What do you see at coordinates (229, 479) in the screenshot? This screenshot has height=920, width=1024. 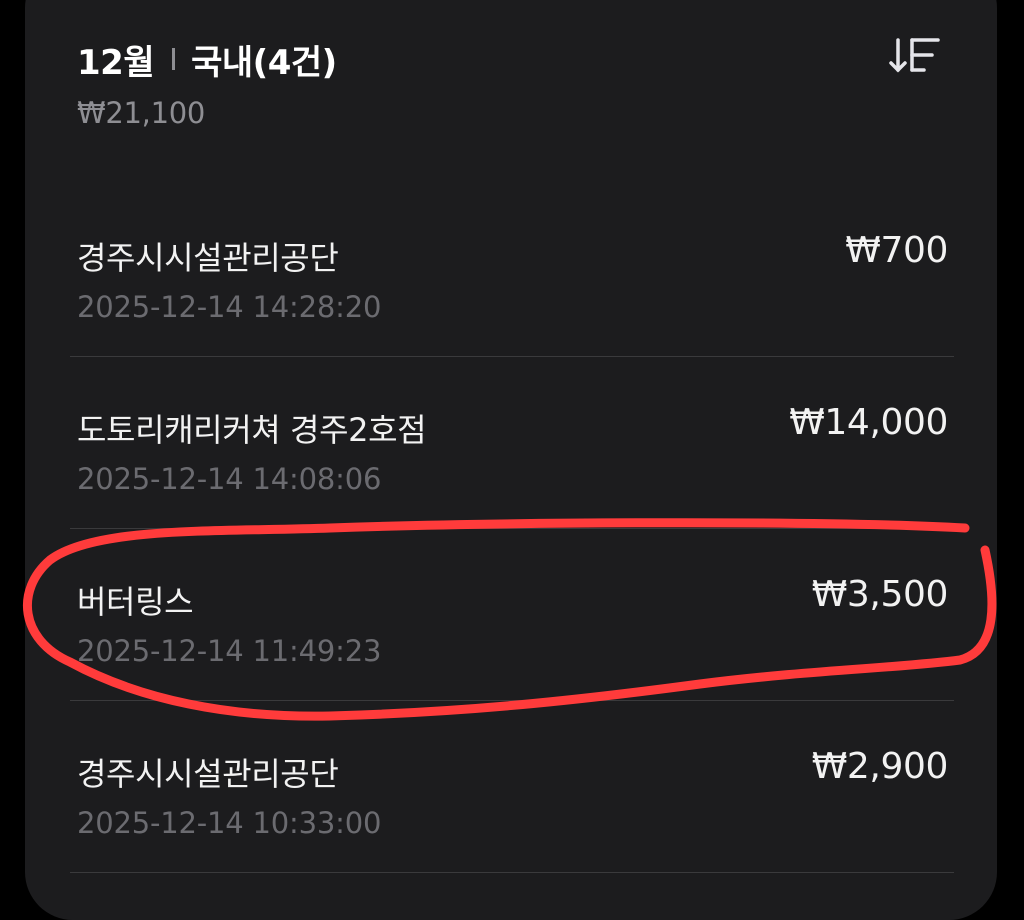 I see `transaction-datetime: 2025-12-14 14:08:06` at bounding box center [229, 479].